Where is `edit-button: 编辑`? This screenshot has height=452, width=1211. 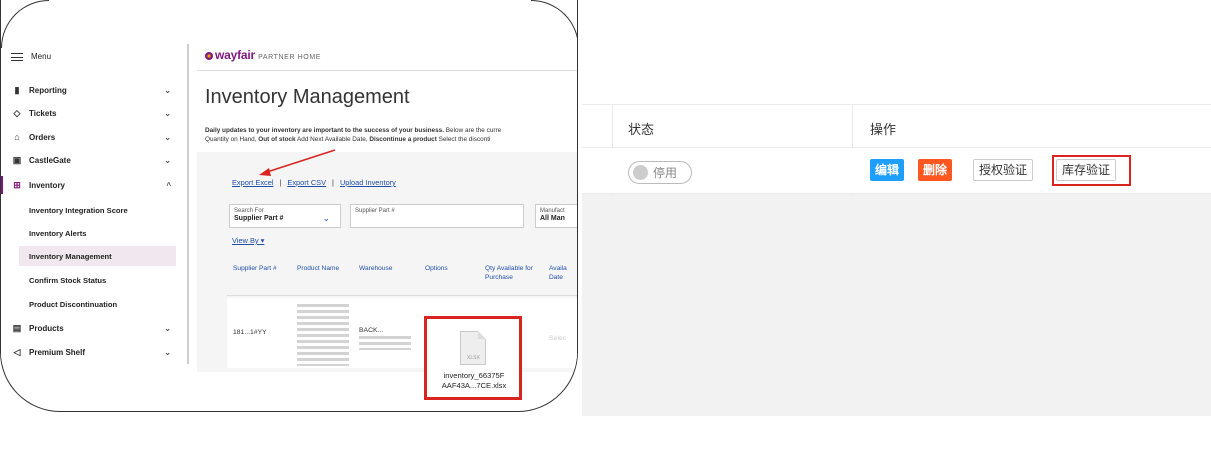 edit-button: 编辑 is located at coordinates (887, 170).